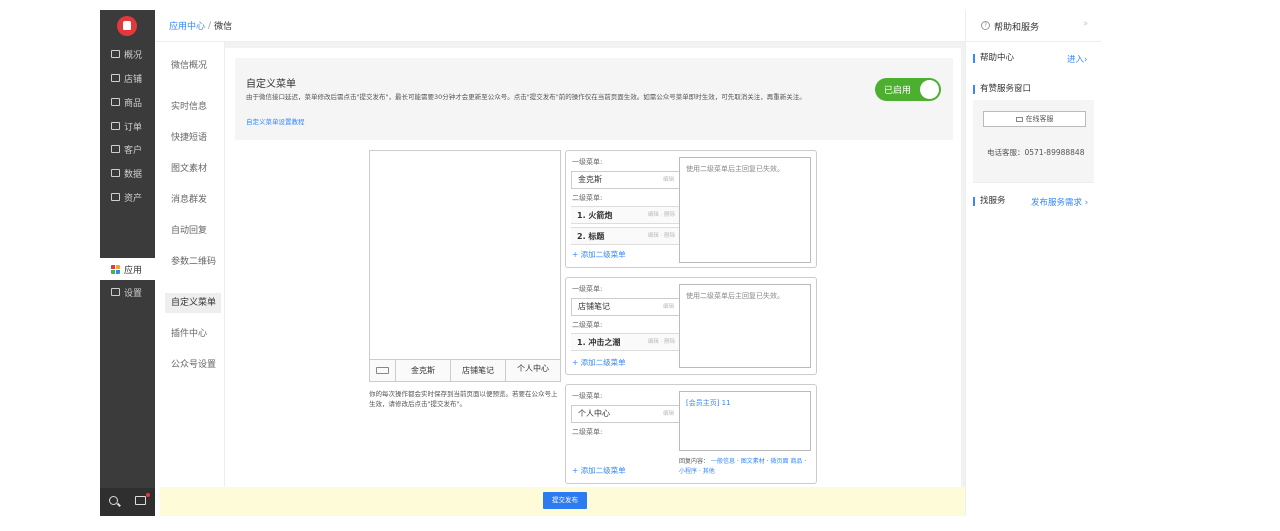 The width and height of the screenshot is (1280, 531). What do you see at coordinates (187, 25) in the screenshot?
I see `breadcrumb-parent-link: 应用中心` at bounding box center [187, 25].